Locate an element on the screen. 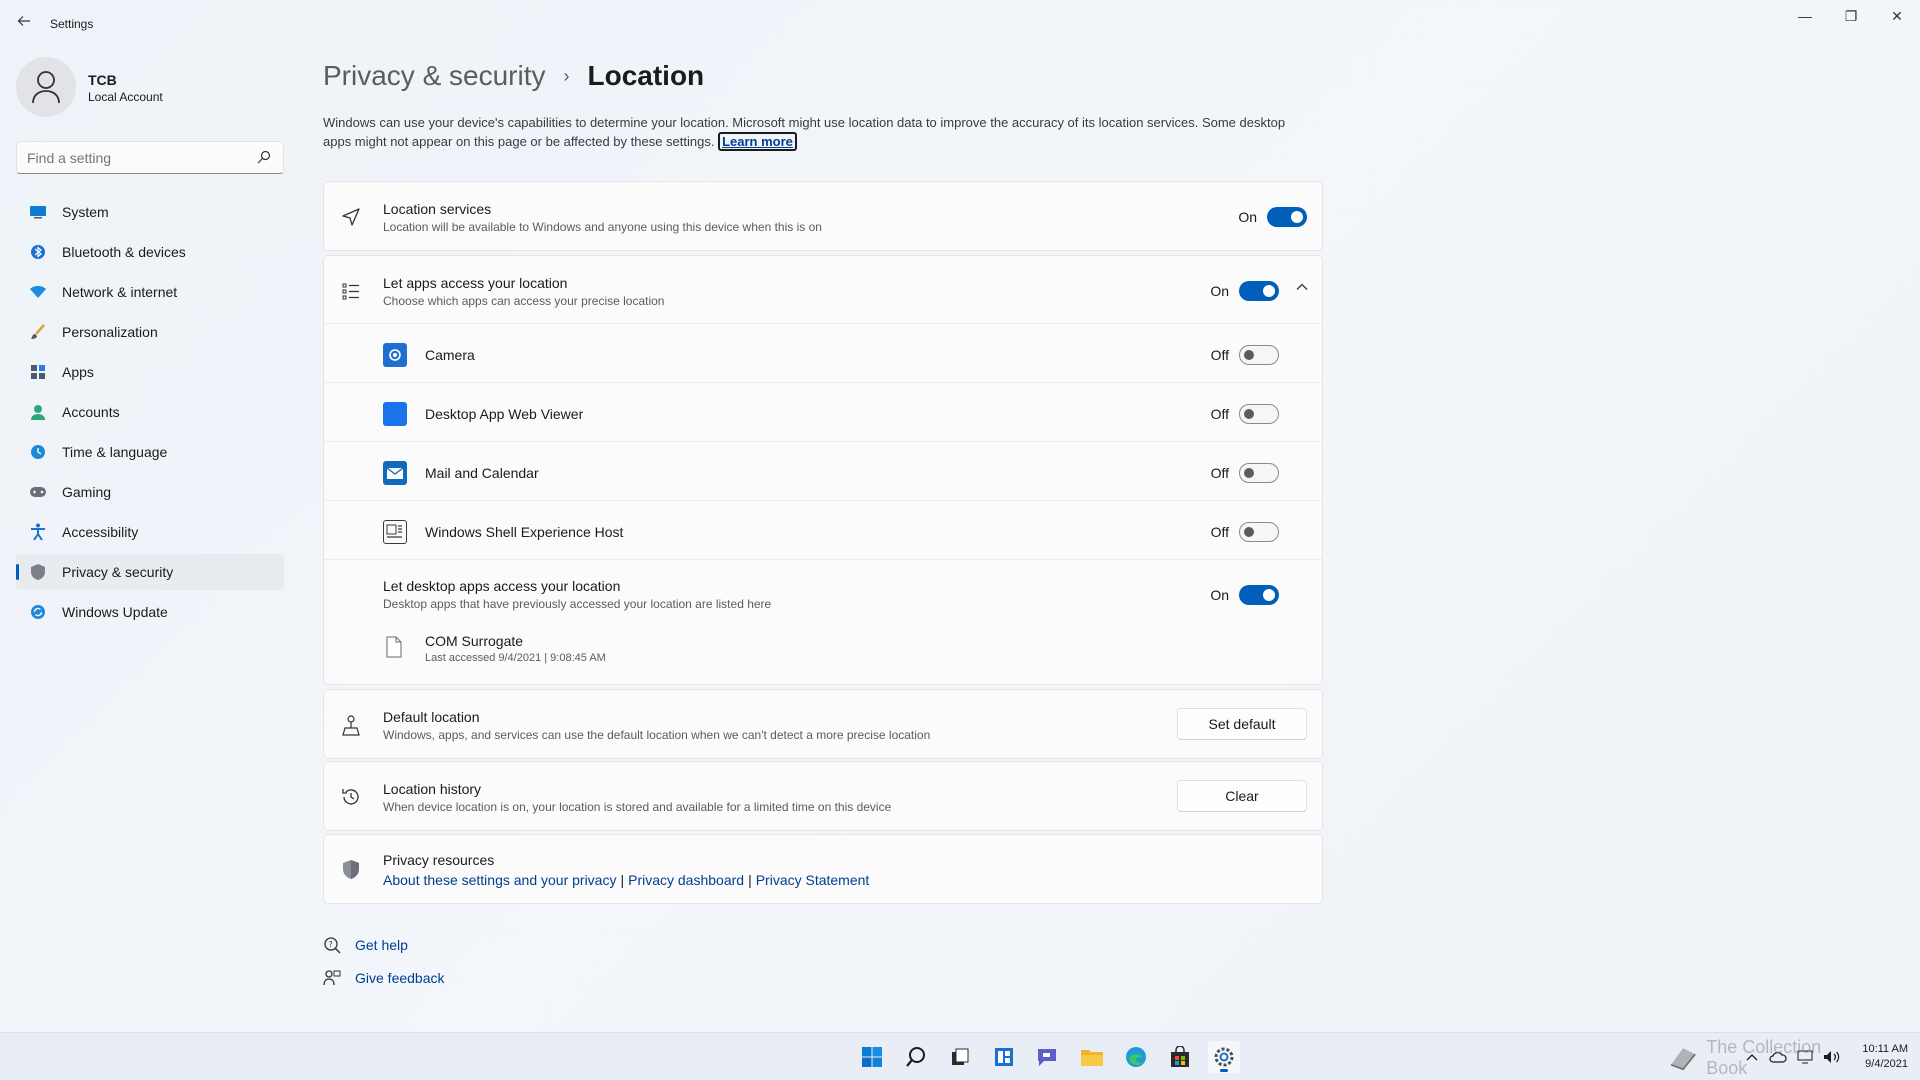 The width and height of the screenshot is (1920, 1080). desktop-access-state: On is located at coordinates (1219, 595).